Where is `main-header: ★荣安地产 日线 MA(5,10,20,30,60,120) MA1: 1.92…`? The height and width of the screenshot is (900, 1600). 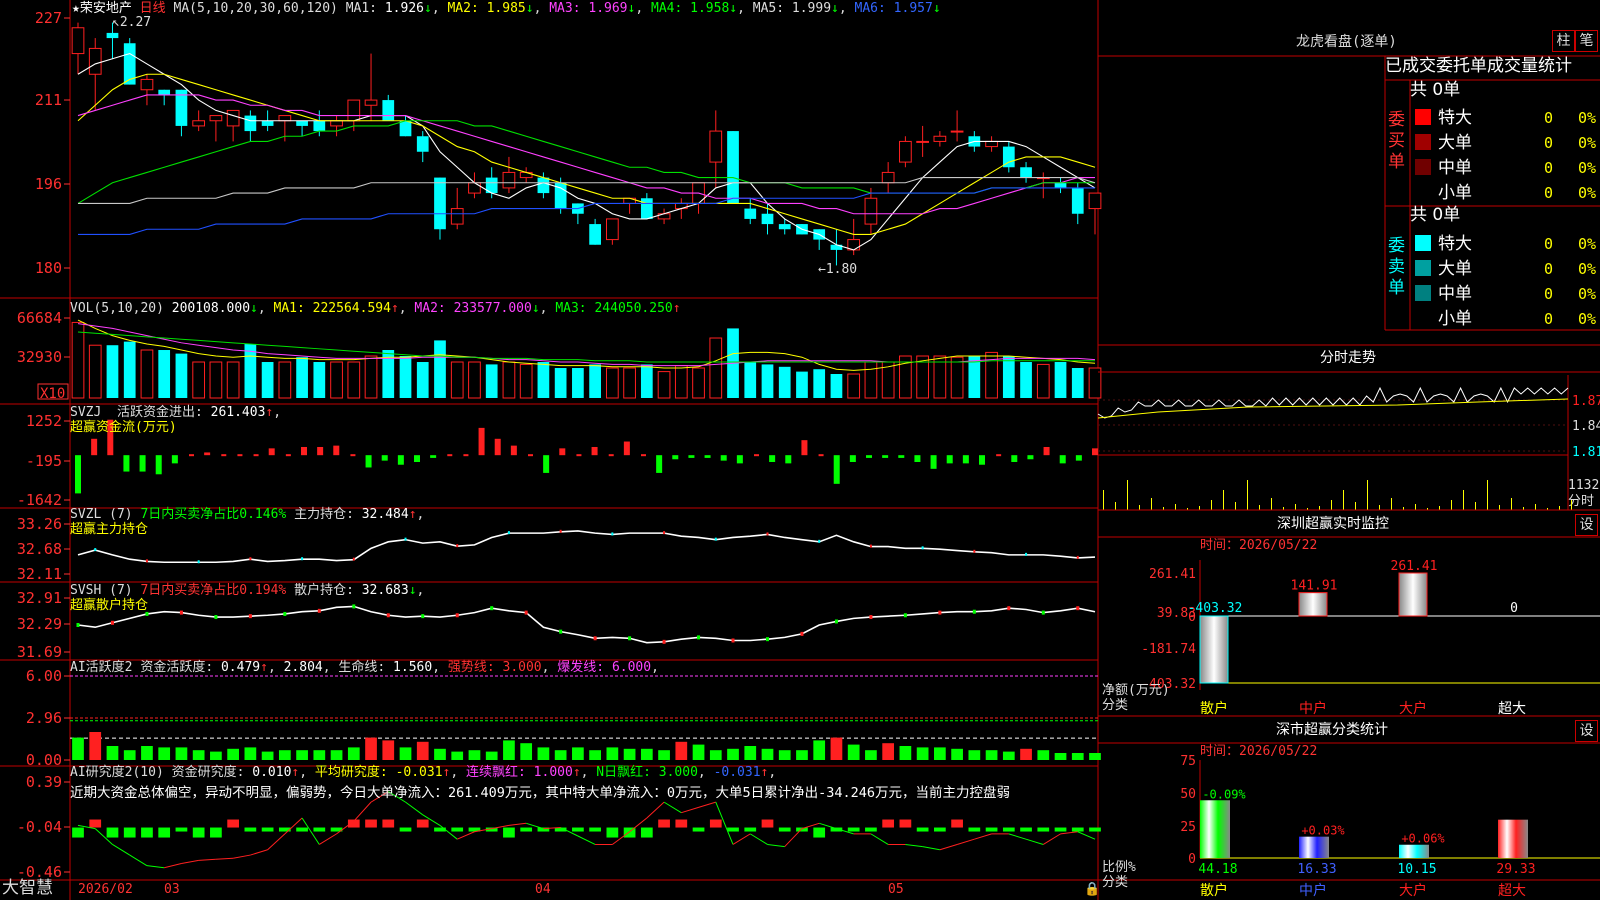
main-header: ★荣安地产 日线 MA(5,10,20,30,60,120) MA1: 1.92… is located at coordinates (506, 8).